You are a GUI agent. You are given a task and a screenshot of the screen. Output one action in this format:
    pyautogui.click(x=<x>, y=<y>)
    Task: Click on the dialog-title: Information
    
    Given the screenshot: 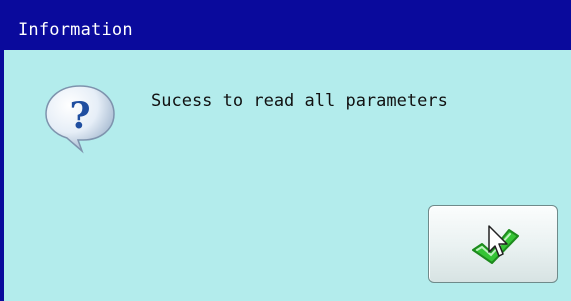 What is the action you would take?
    pyautogui.click(x=75, y=30)
    